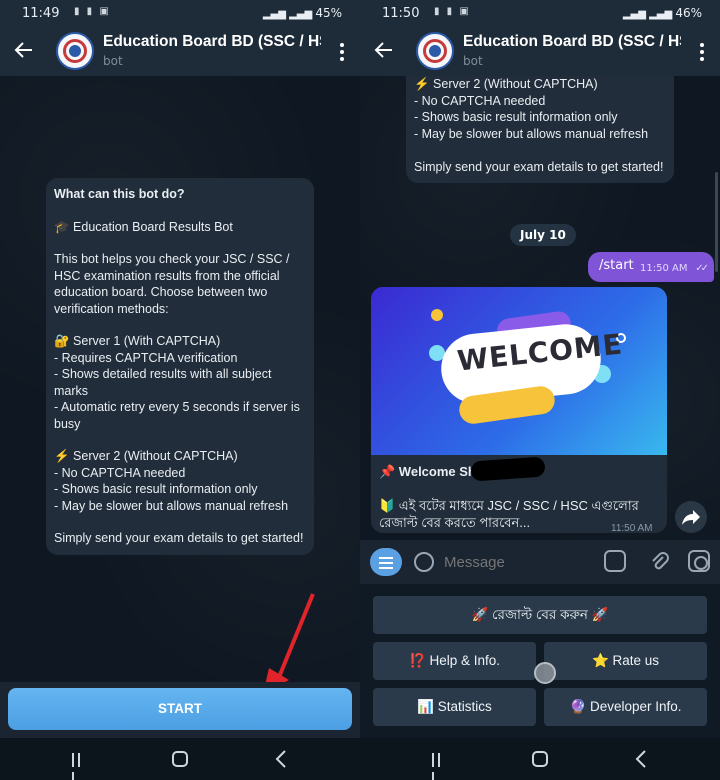 Image resolution: width=720 pixels, height=780 pixels. Describe the element at coordinates (625, 661) in the screenshot. I see `rate-us-button: ⭐ Rate us` at that location.